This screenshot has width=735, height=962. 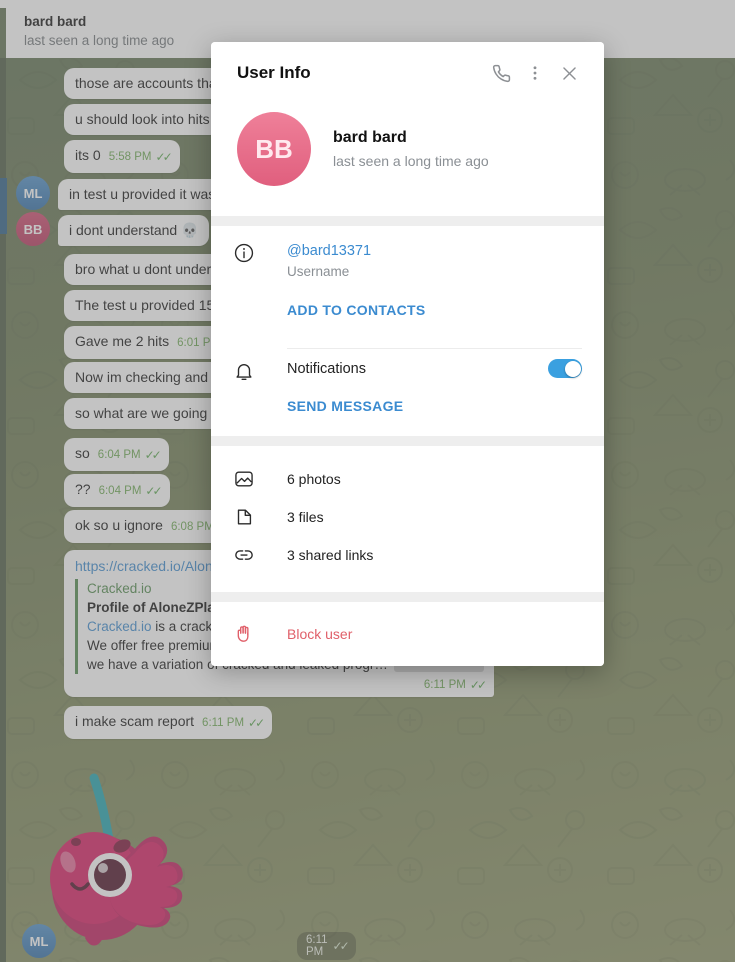 What do you see at coordinates (411, 161) in the screenshot?
I see `user-status: last seen a long time ago` at bounding box center [411, 161].